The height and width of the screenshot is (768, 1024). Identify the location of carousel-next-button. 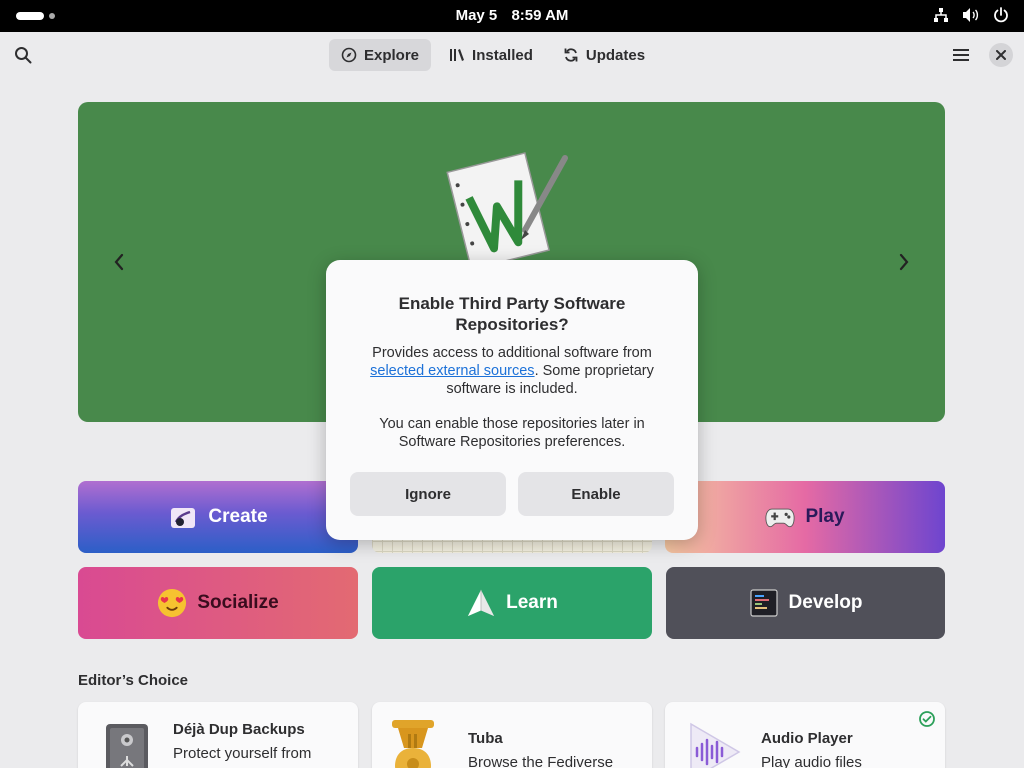
(904, 262).